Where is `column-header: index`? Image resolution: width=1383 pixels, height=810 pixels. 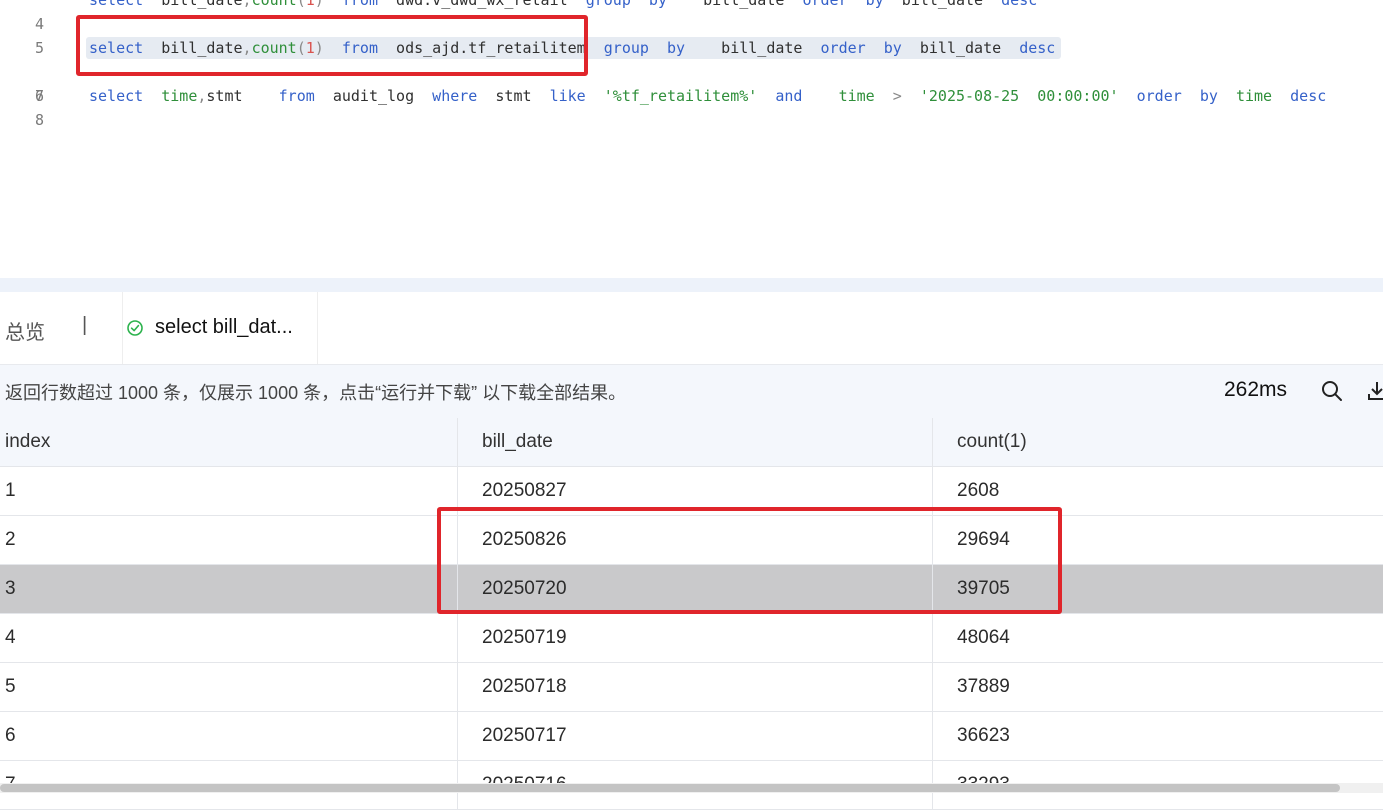 column-header: index is located at coordinates (228, 442).